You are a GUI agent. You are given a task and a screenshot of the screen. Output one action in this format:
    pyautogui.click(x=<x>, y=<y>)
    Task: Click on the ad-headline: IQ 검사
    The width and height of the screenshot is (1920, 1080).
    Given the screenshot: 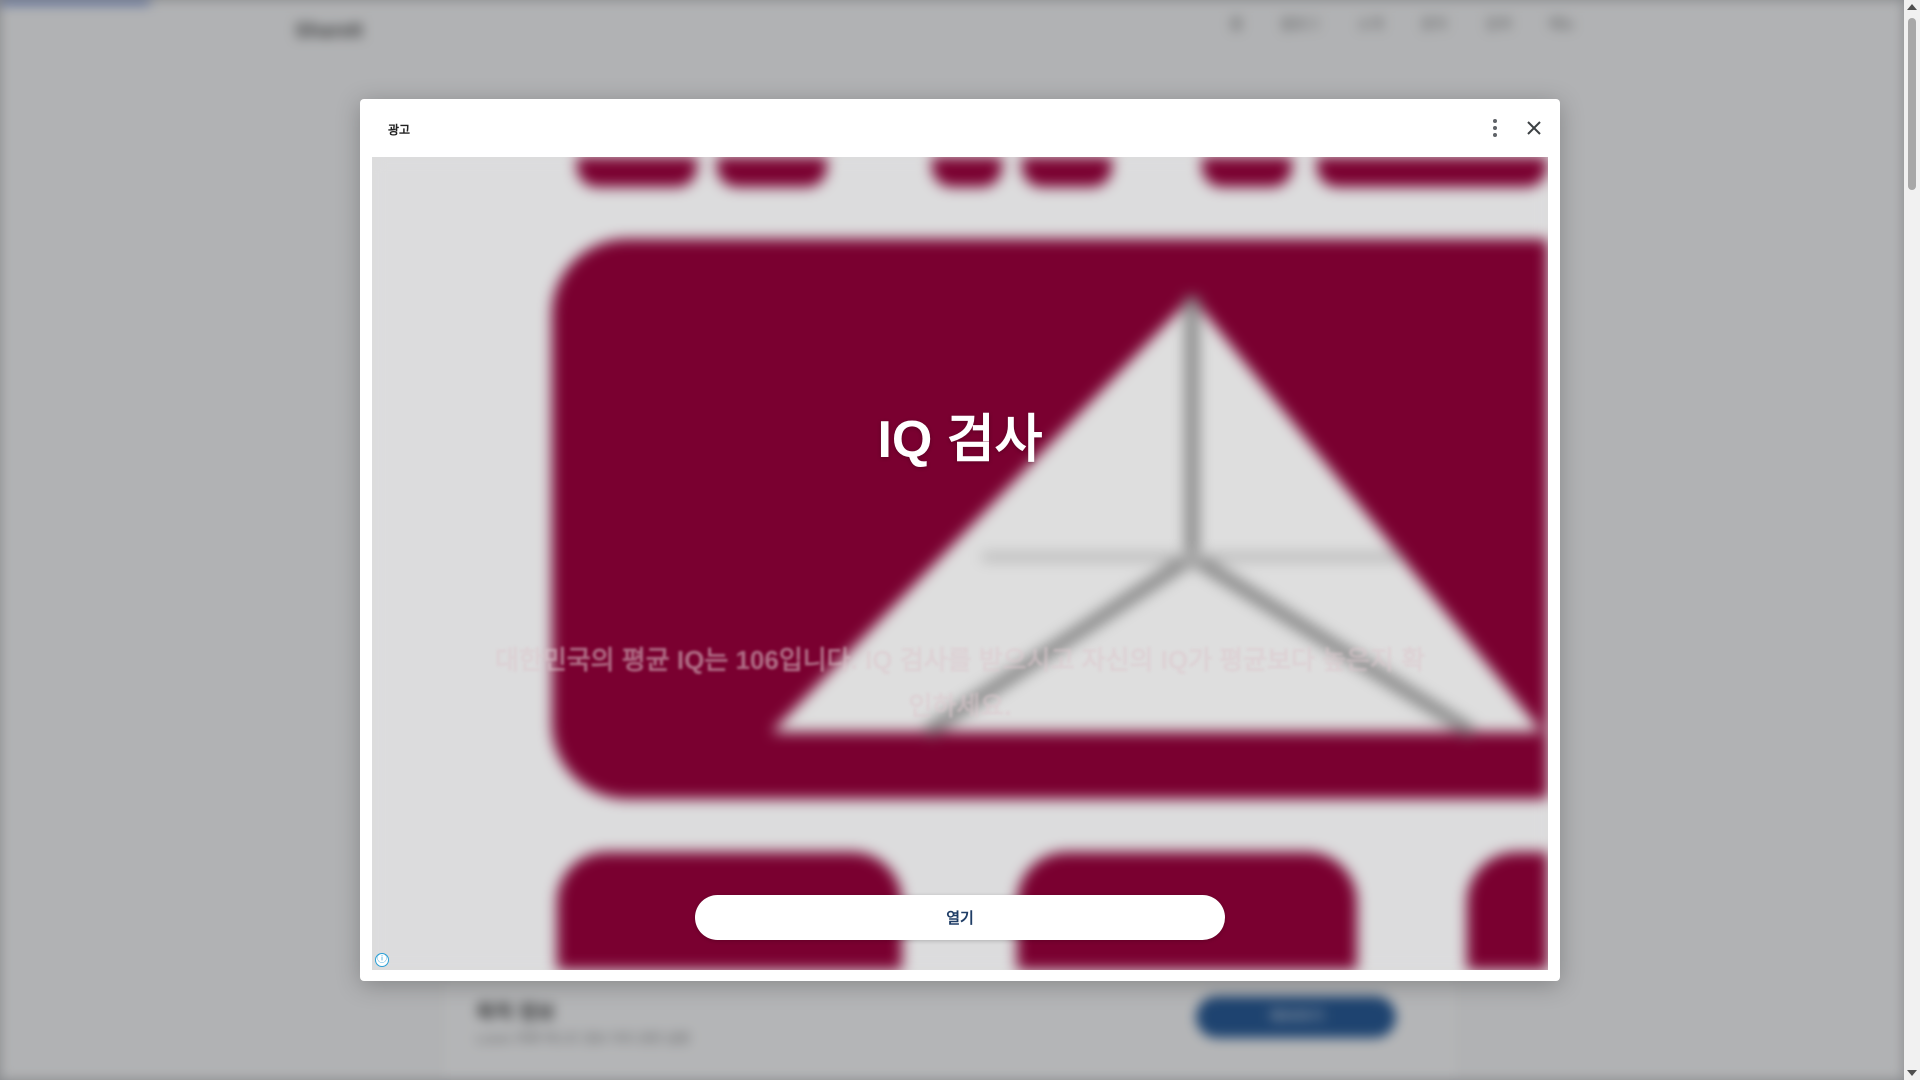 What is the action you would take?
    pyautogui.click(x=960, y=440)
    